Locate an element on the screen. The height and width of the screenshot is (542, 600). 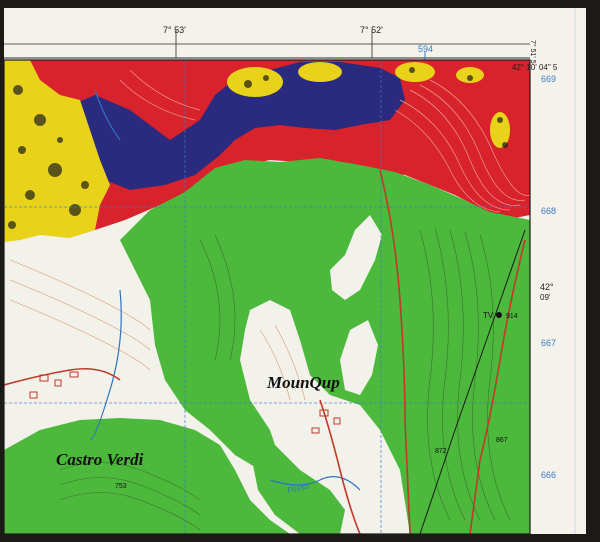
longitude-label-2: 7° 52' is located at coordinates (371, 30).